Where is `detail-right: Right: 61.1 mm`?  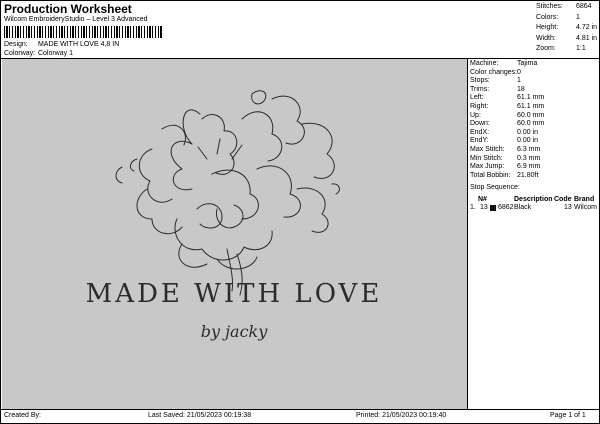 detail-right: Right: 61.1 mm is located at coordinates (507, 106).